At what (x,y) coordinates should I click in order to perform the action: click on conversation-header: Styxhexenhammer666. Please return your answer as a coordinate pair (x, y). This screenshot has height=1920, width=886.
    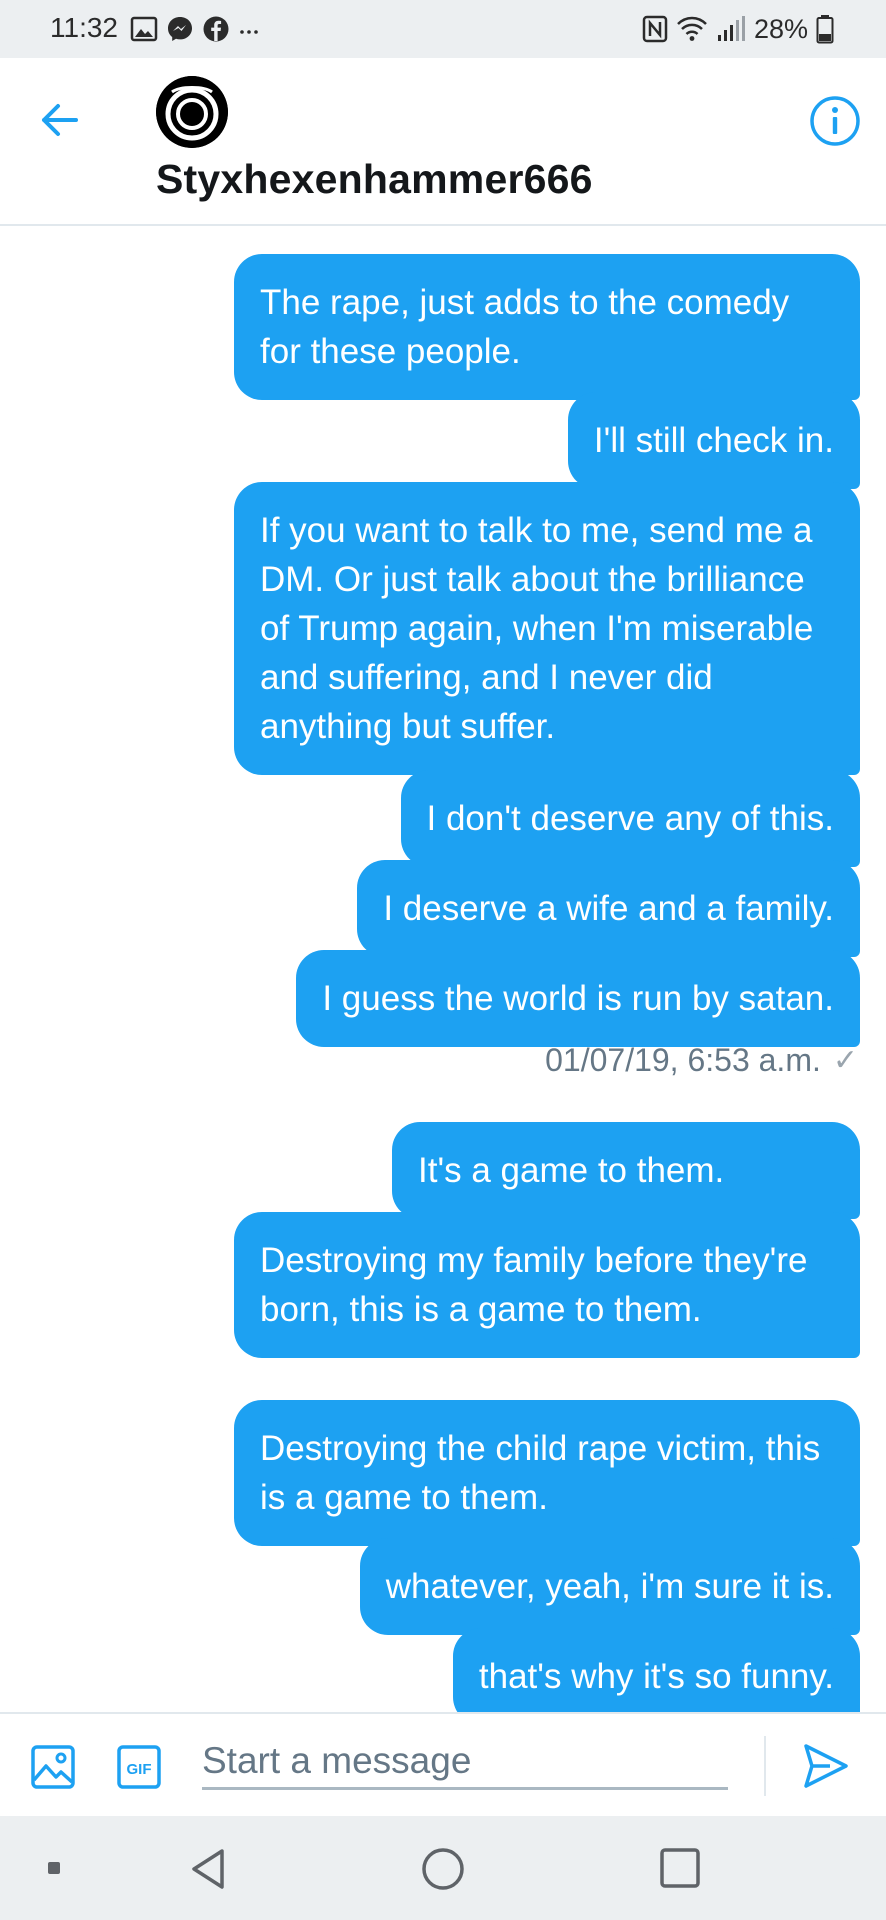
    Looking at the image, I should click on (443, 142).